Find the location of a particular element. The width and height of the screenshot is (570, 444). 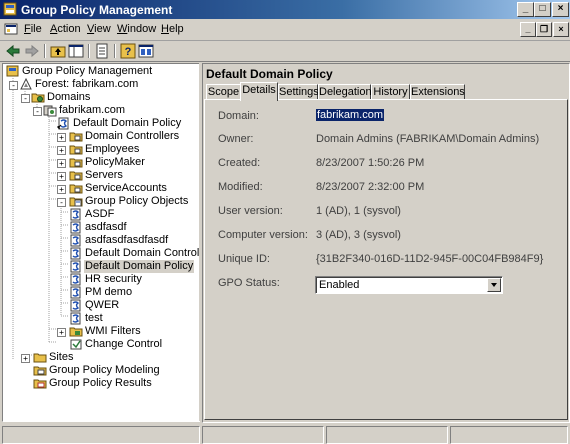

menu-window: Window is located at coordinates (136, 29).